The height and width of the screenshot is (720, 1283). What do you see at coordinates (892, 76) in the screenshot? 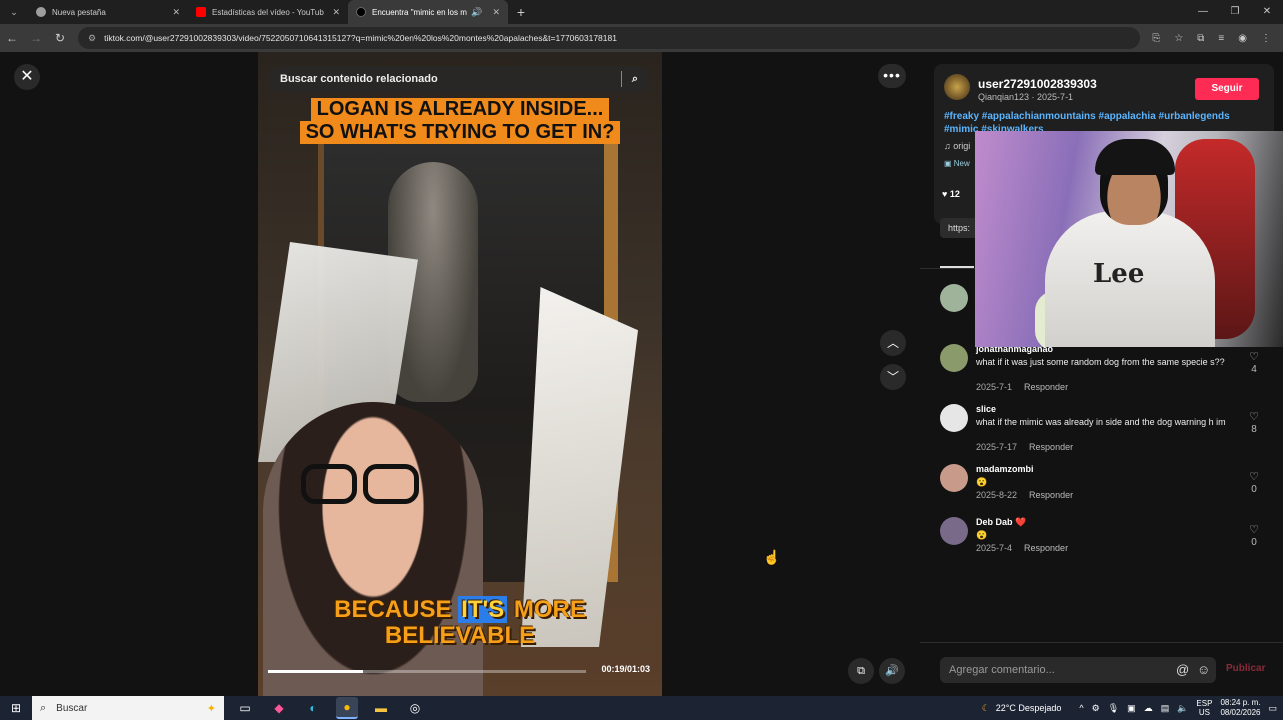
I see `more-options-button: •••` at bounding box center [892, 76].